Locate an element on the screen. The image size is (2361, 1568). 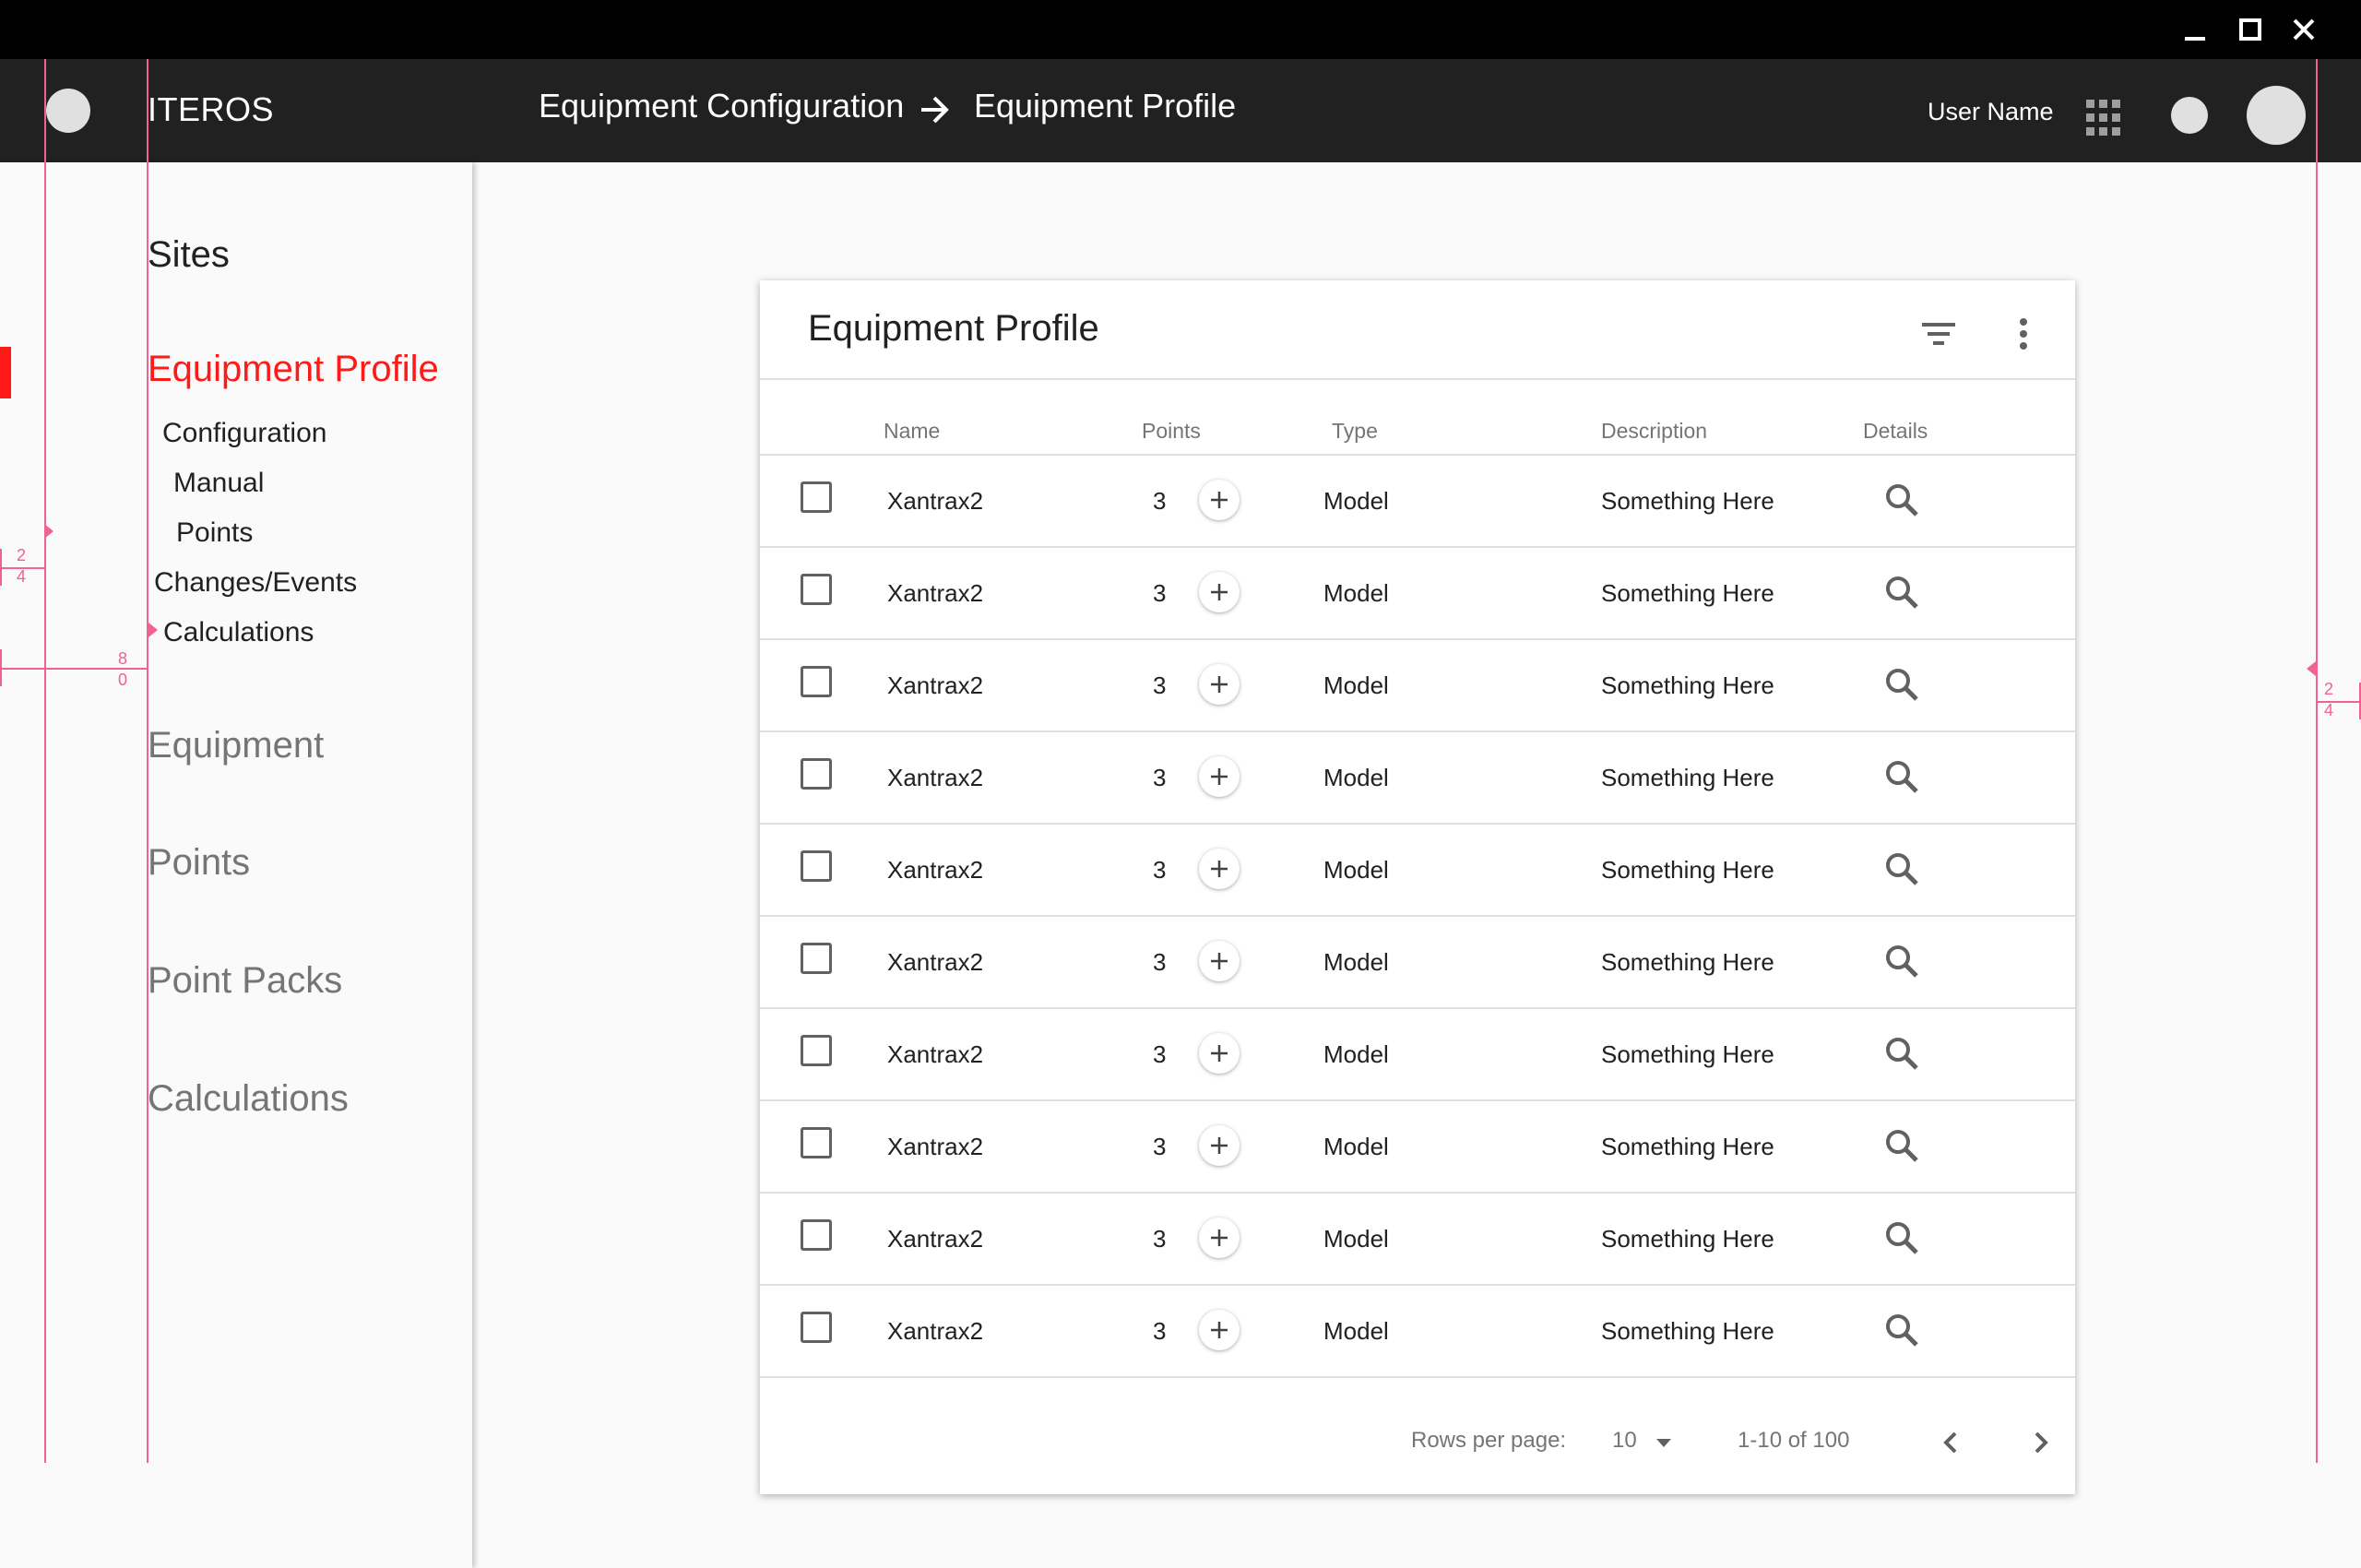
minimize-icon is located at coordinates (2195, 29).